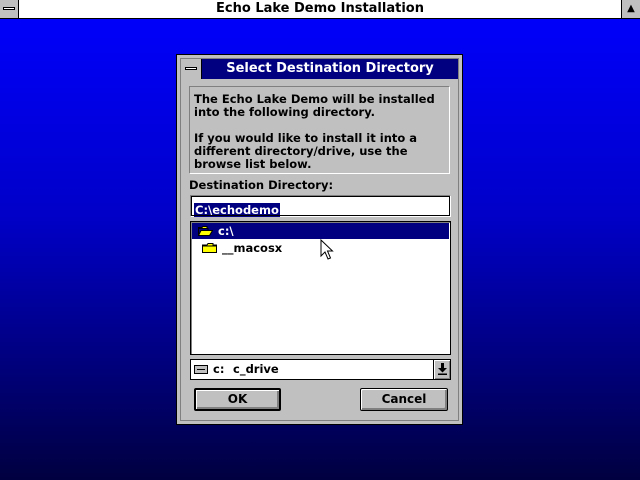  Describe the element at coordinates (219, 369) in the screenshot. I see `drive-letter: c:` at that location.